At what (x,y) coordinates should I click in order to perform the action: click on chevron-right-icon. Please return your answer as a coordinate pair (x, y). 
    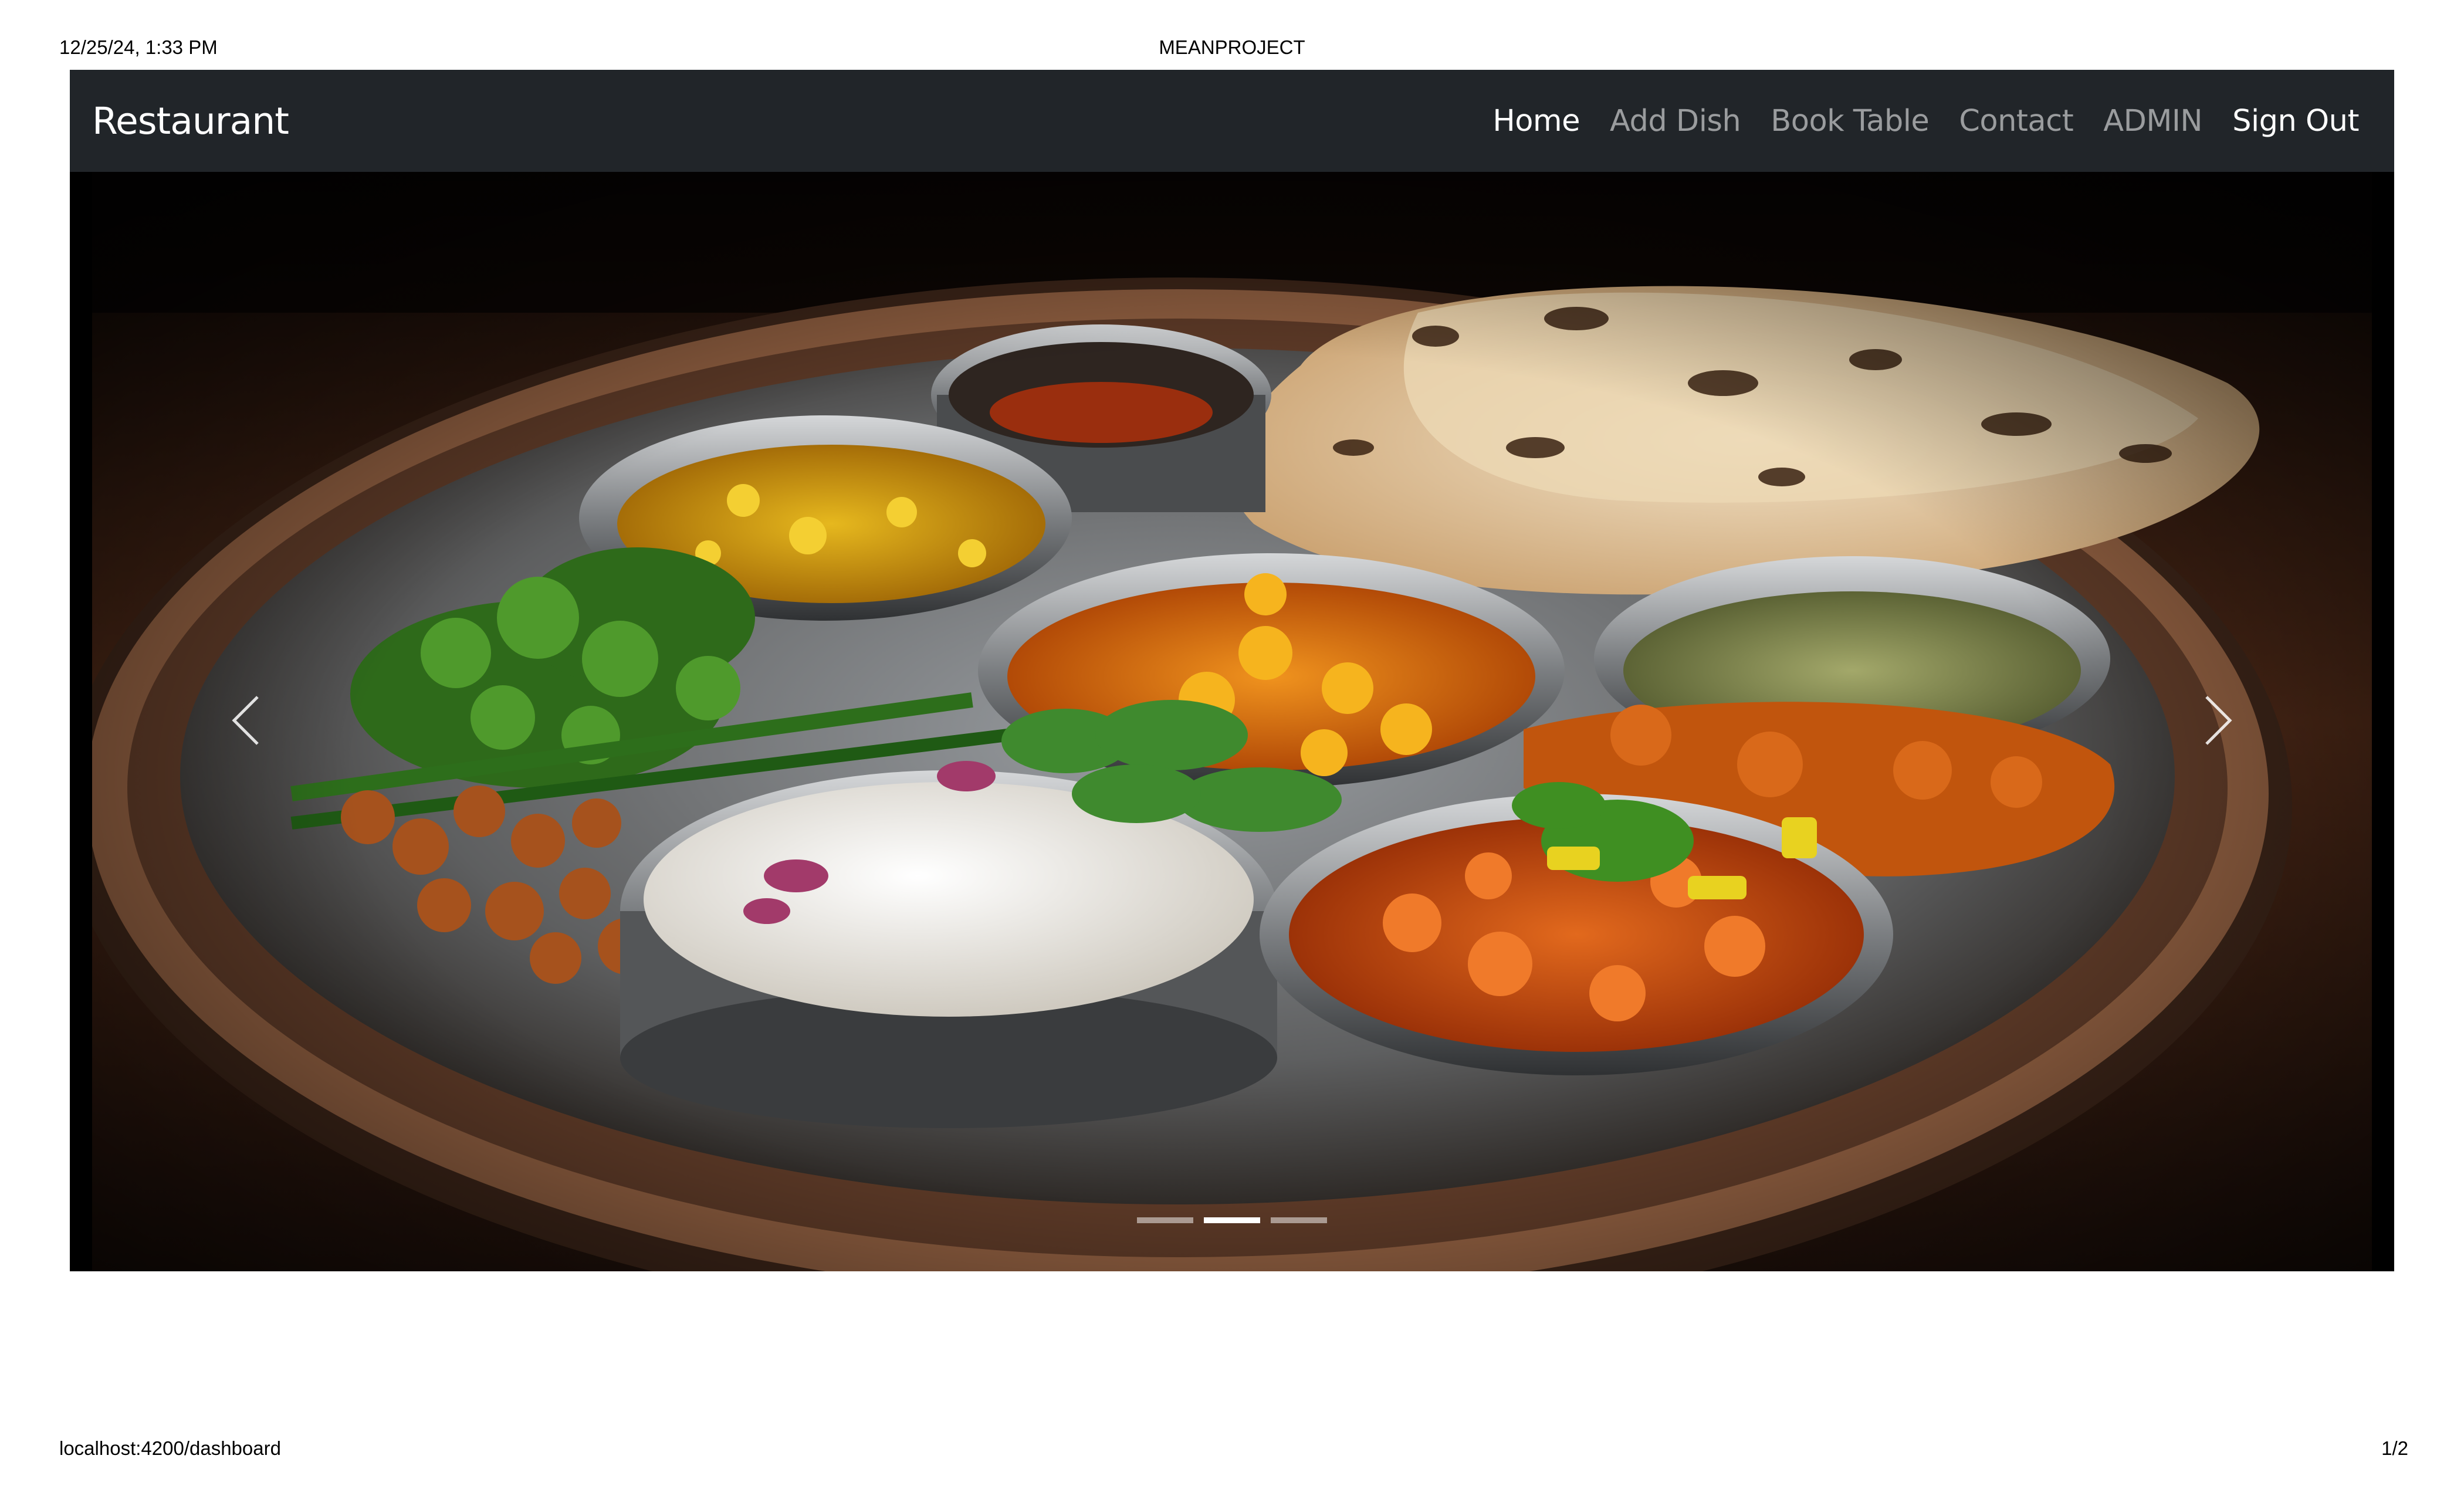
    Looking at the image, I should click on (2218, 722).